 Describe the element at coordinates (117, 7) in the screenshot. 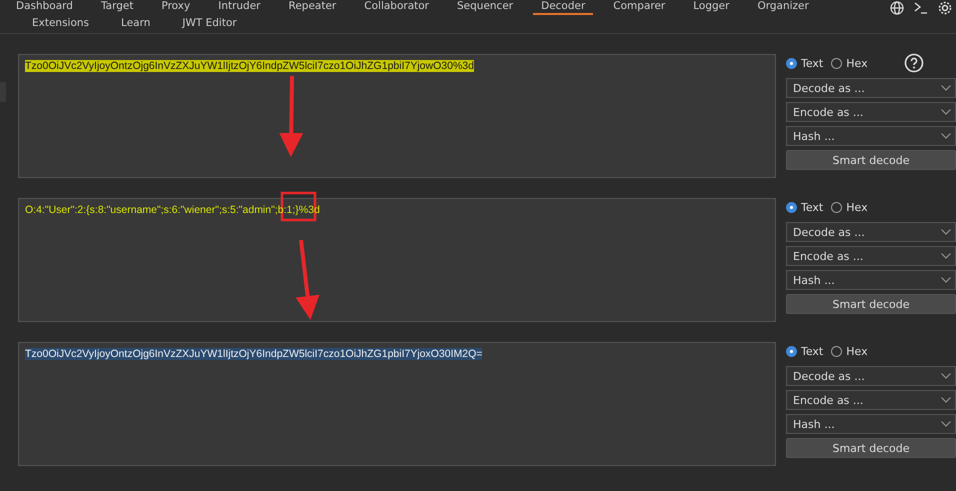

I see `tab: Target` at that location.